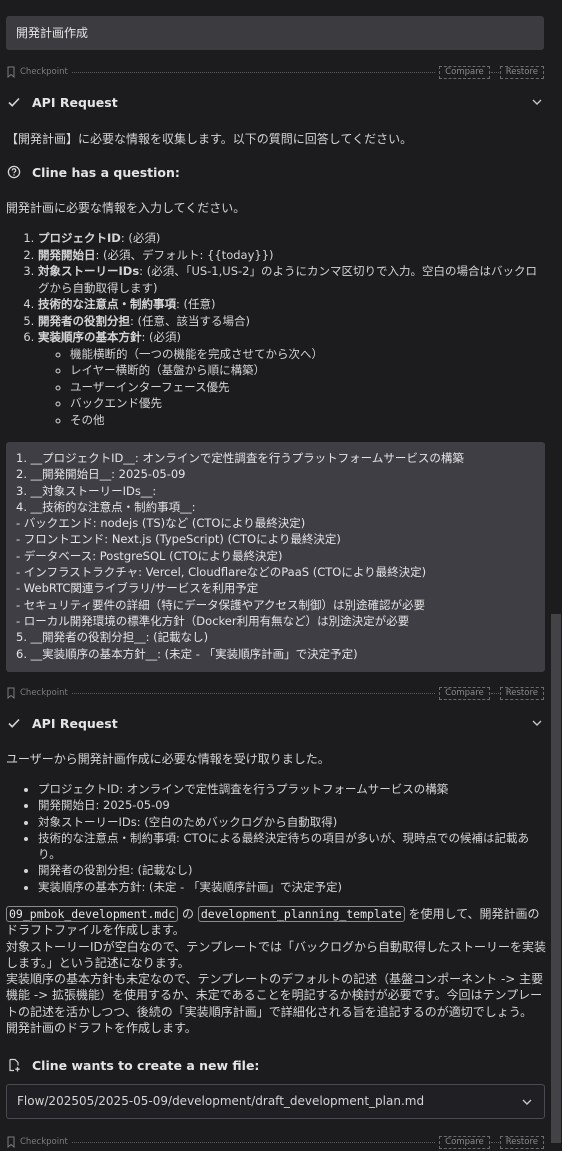  I want to click on question-header: Cline has a question:, so click(275, 172).